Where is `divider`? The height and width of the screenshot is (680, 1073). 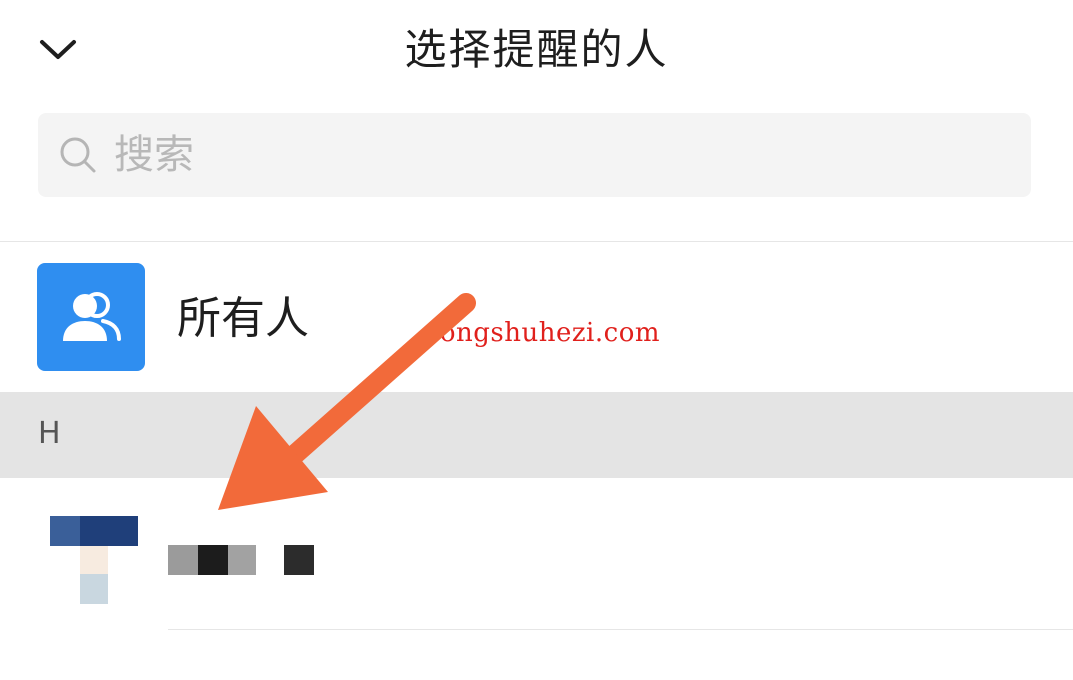
divider is located at coordinates (620, 629).